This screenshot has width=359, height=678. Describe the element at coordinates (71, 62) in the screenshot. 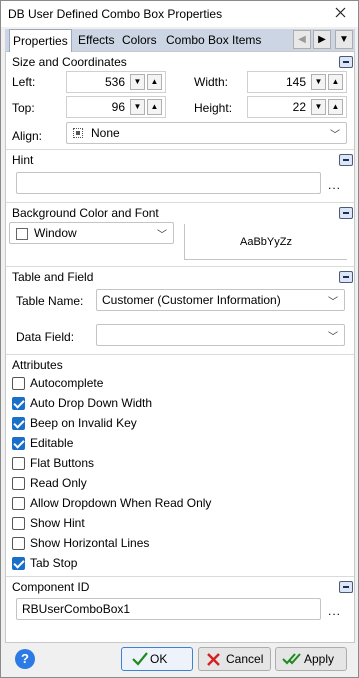

I see `section-title-size: Size and Coordinates` at that location.